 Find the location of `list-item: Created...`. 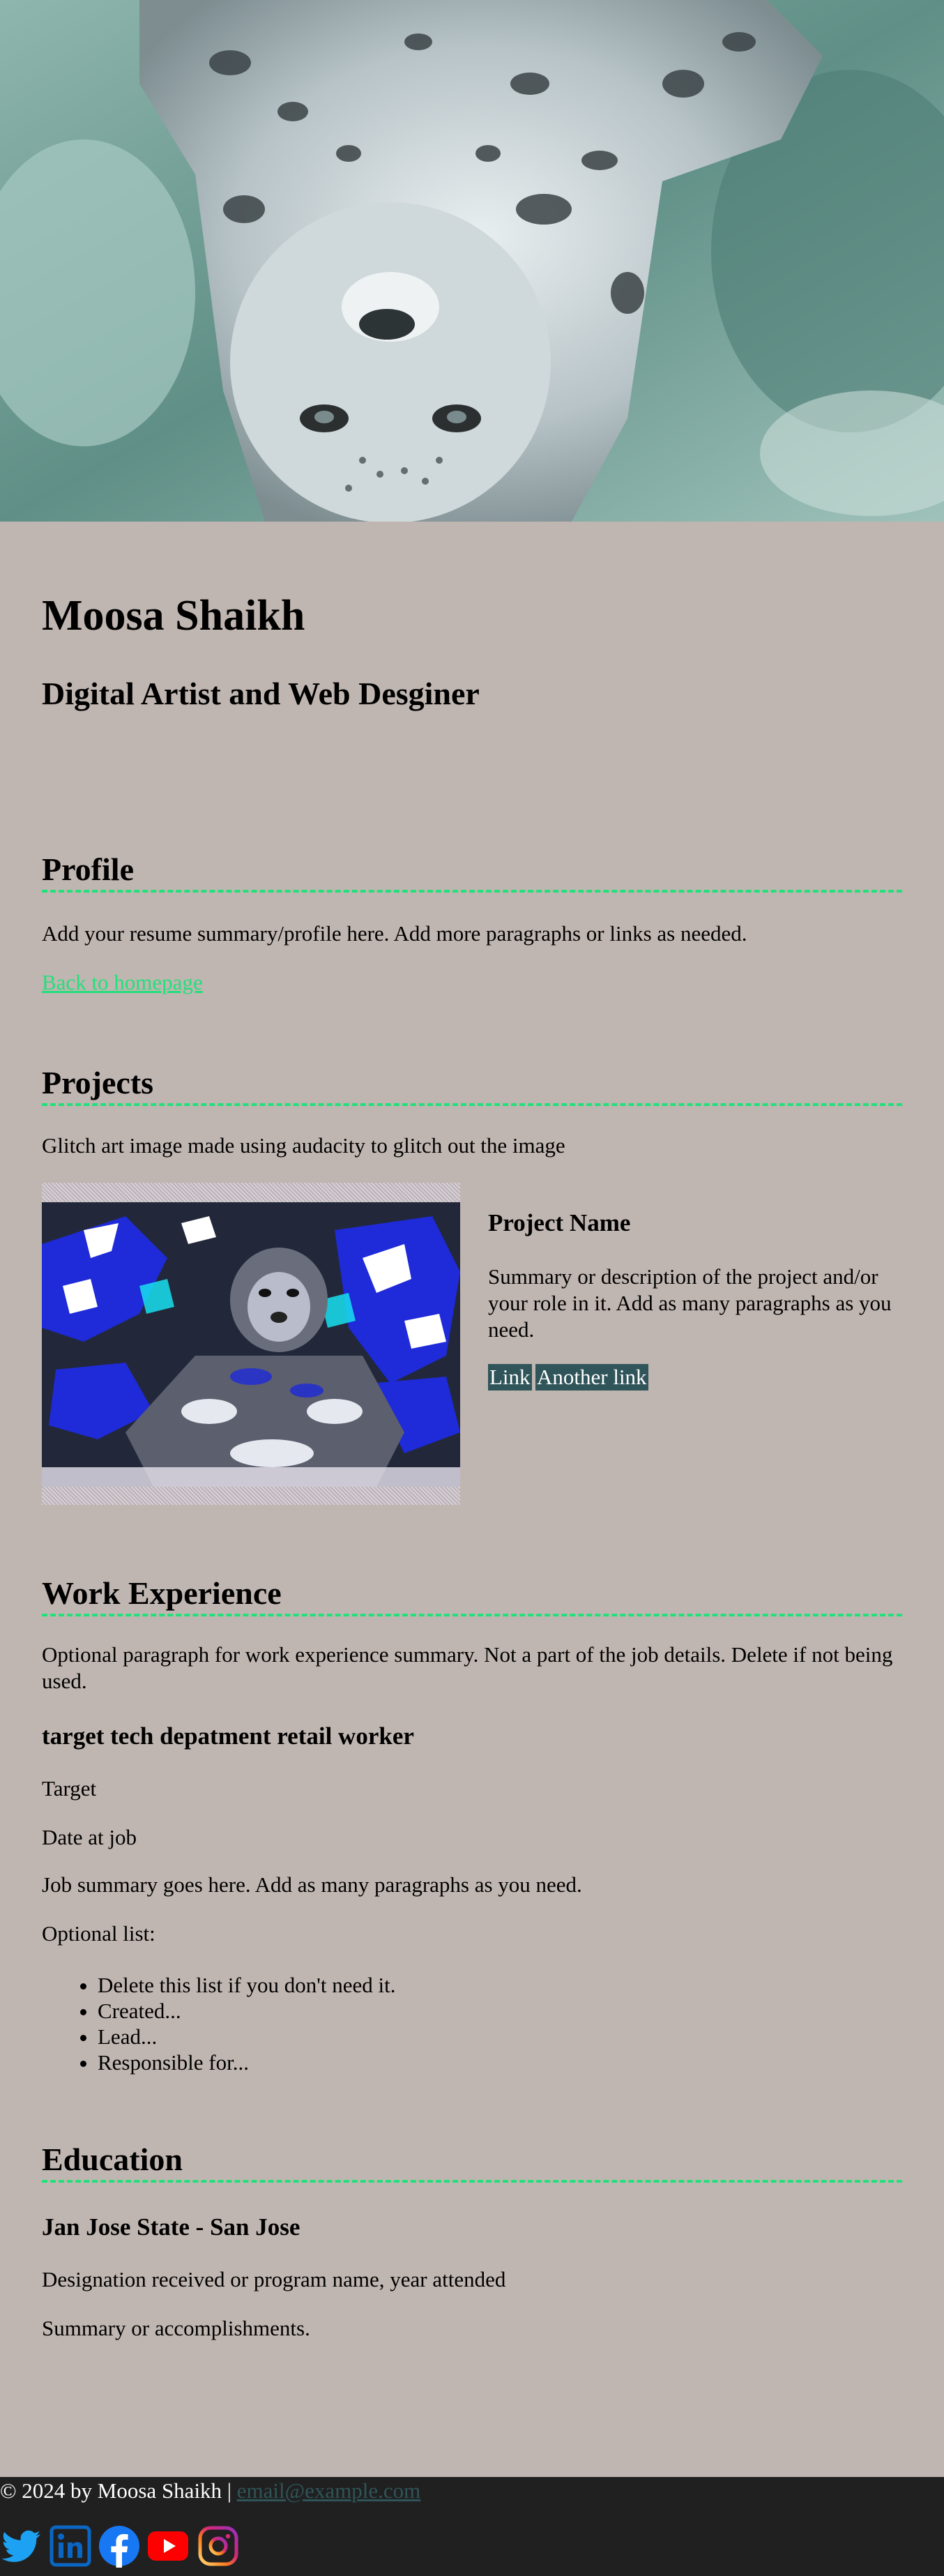

list-item: Created... is located at coordinates (247, 2011).